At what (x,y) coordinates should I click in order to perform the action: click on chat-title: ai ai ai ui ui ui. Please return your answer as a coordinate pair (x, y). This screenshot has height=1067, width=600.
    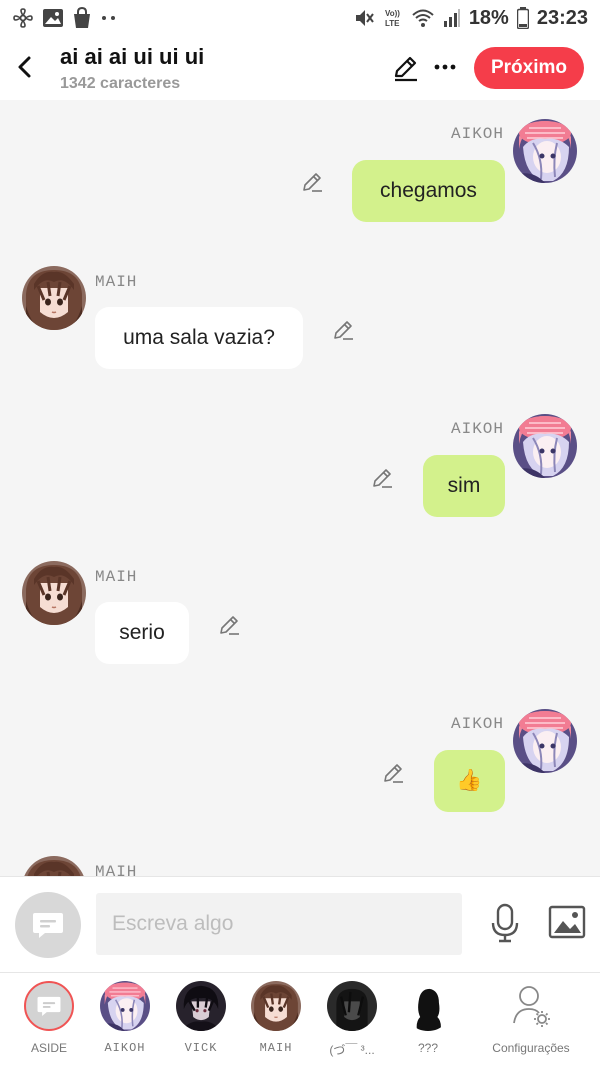
    Looking at the image, I should click on (132, 56).